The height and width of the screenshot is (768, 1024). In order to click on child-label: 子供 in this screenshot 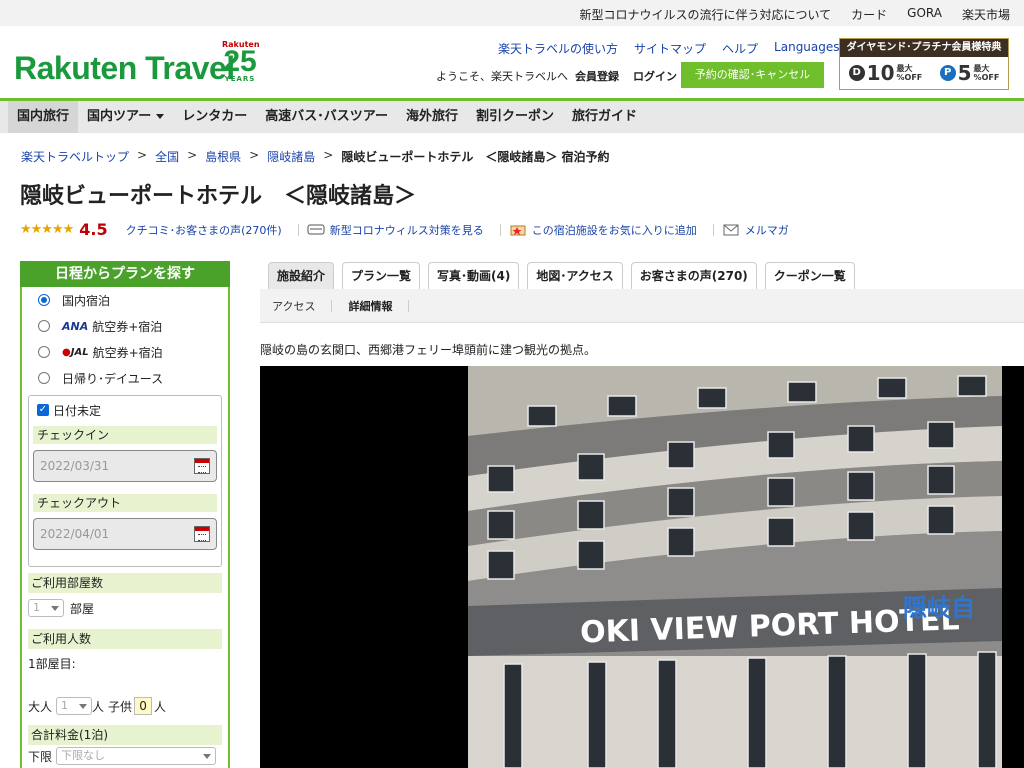, I will do `click(120, 706)`.